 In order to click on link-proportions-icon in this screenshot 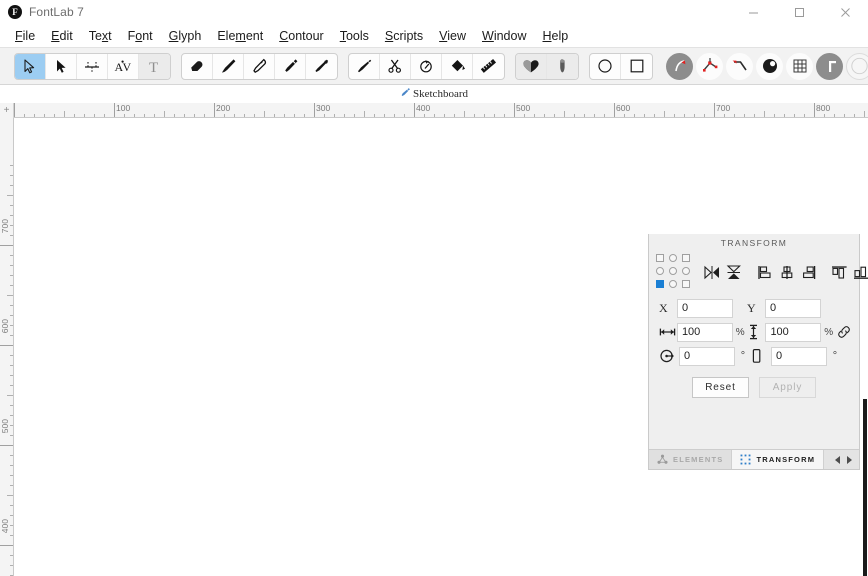, I will do `click(844, 332)`.